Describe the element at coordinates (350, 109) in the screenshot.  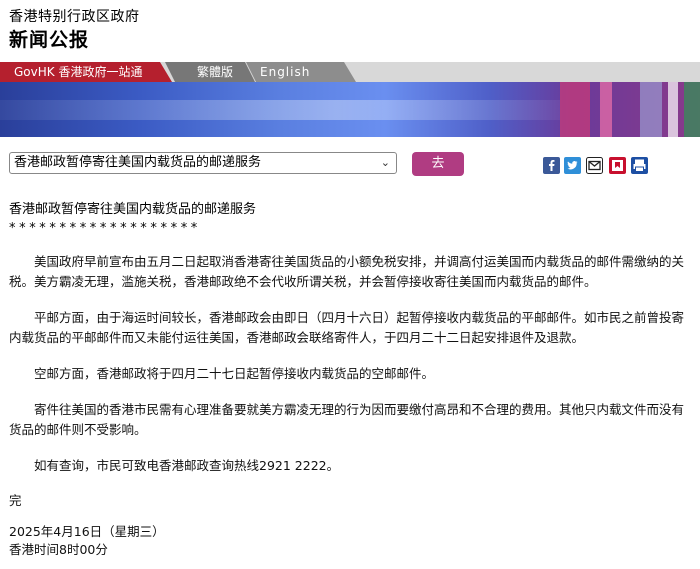
I see `header-banner` at that location.